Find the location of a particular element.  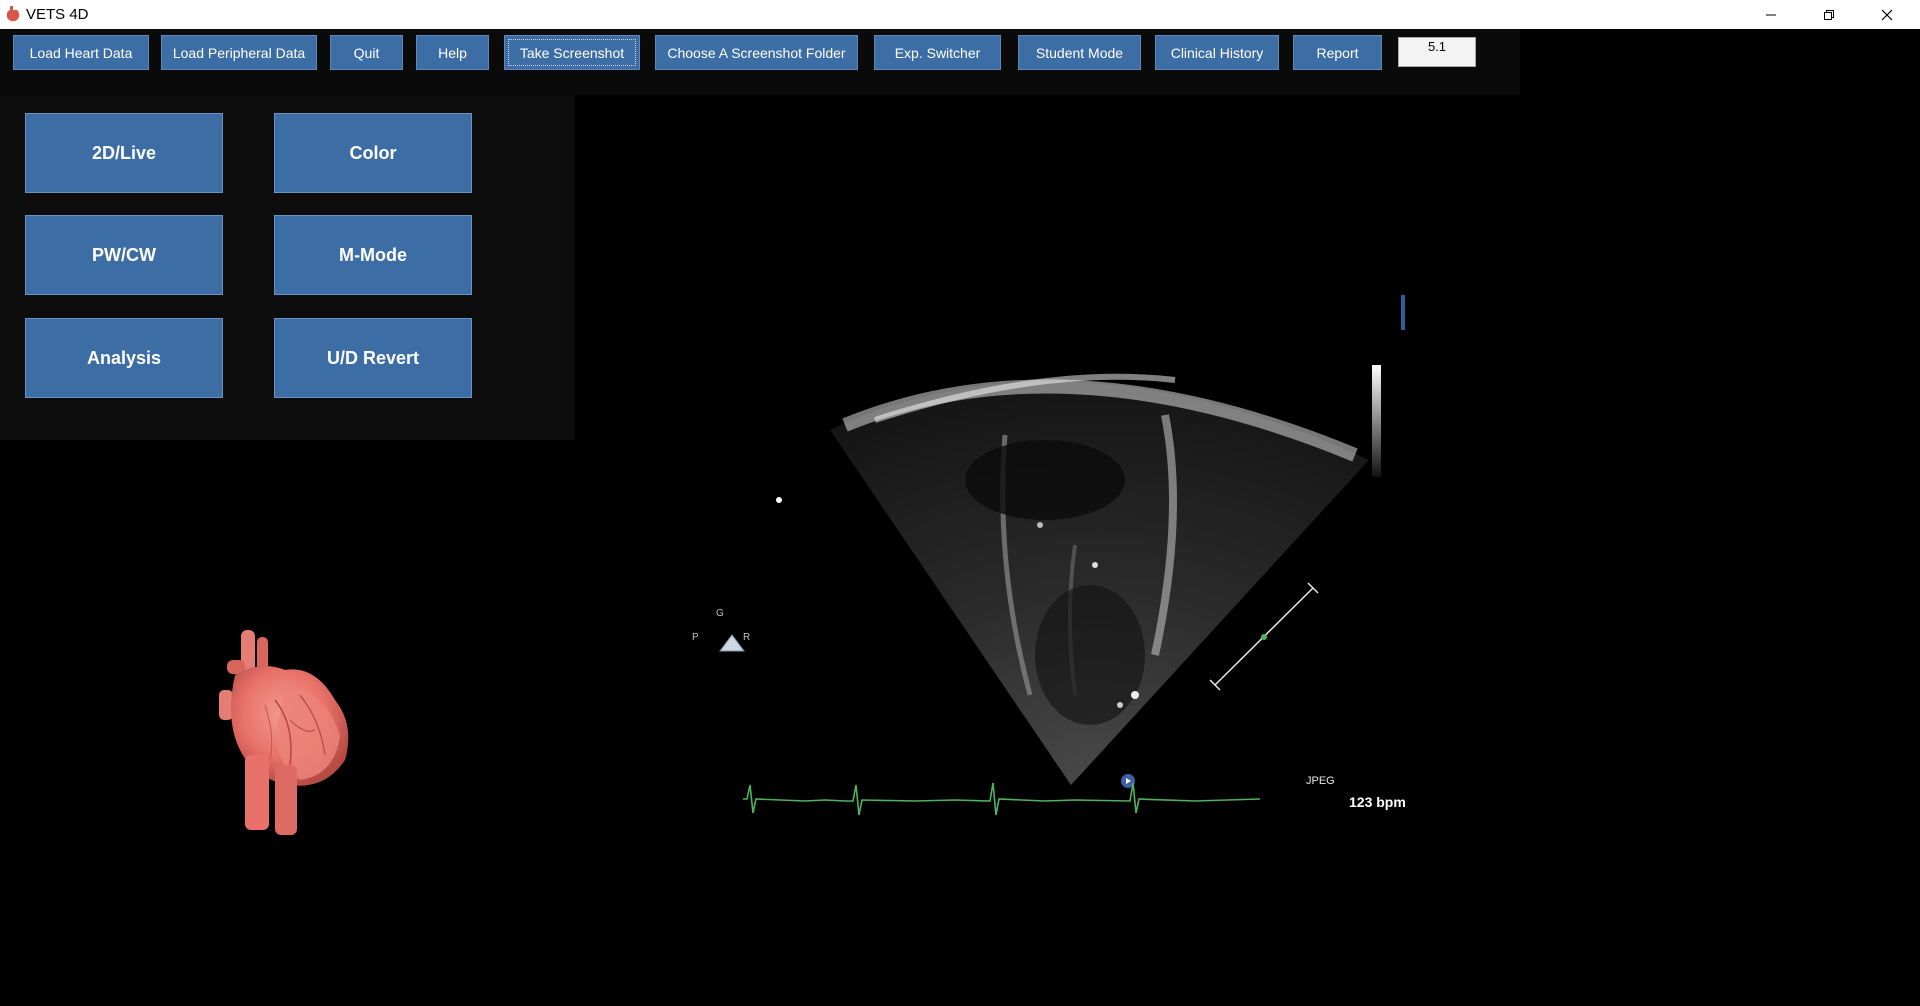

title-bar: VETS 4D is located at coordinates (960, 14).